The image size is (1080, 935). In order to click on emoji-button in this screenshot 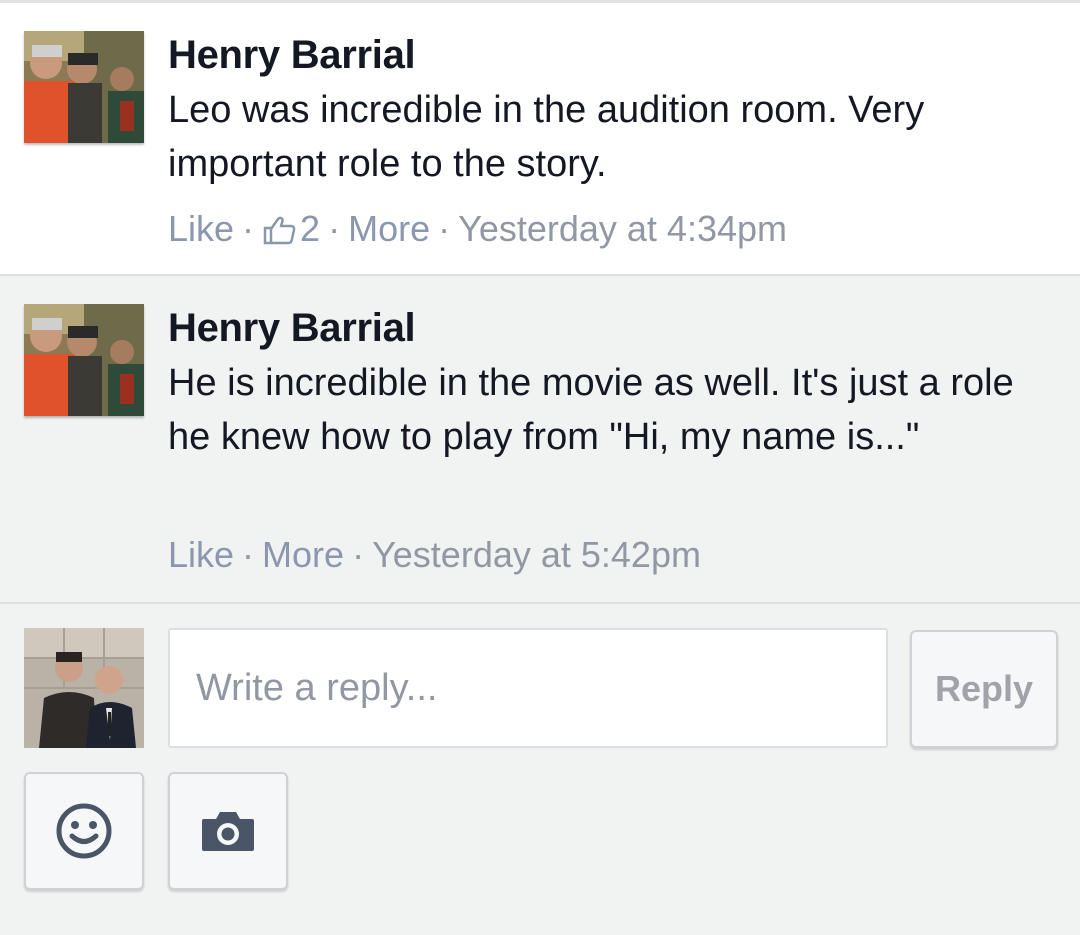, I will do `click(84, 831)`.